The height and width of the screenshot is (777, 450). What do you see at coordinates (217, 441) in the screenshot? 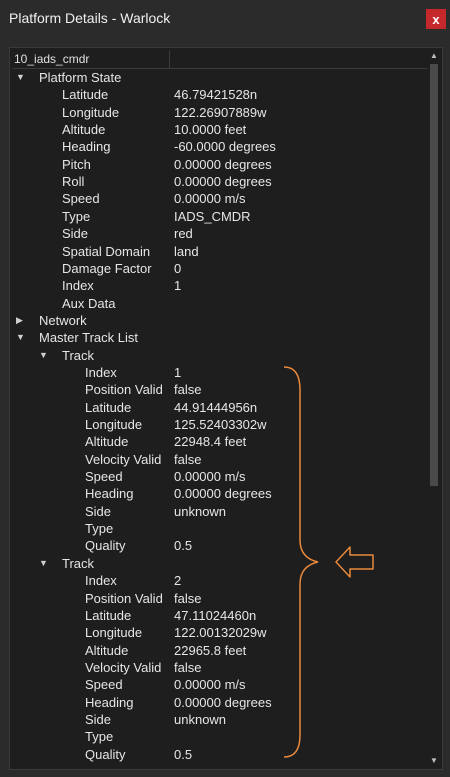
I see `tree-item-altitude: Altitude 22948.4 feet` at bounding box center [217, 441].